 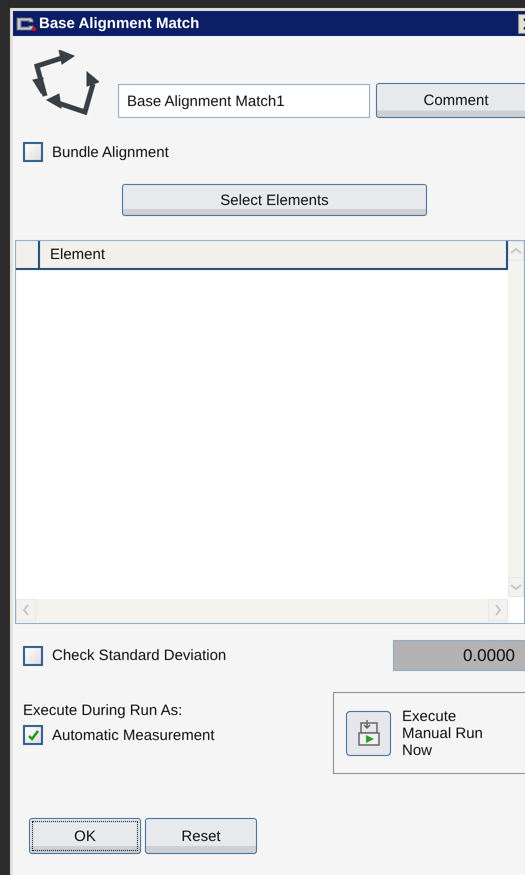 I want to click on scroll-up-button, so click(x=516, y=251).